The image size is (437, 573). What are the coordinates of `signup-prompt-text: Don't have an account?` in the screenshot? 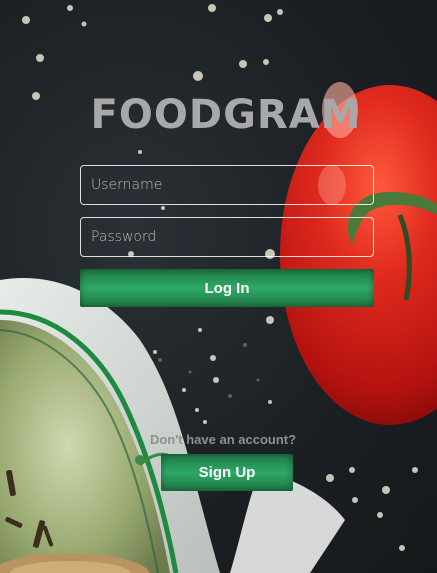 It's located at (223, 439).